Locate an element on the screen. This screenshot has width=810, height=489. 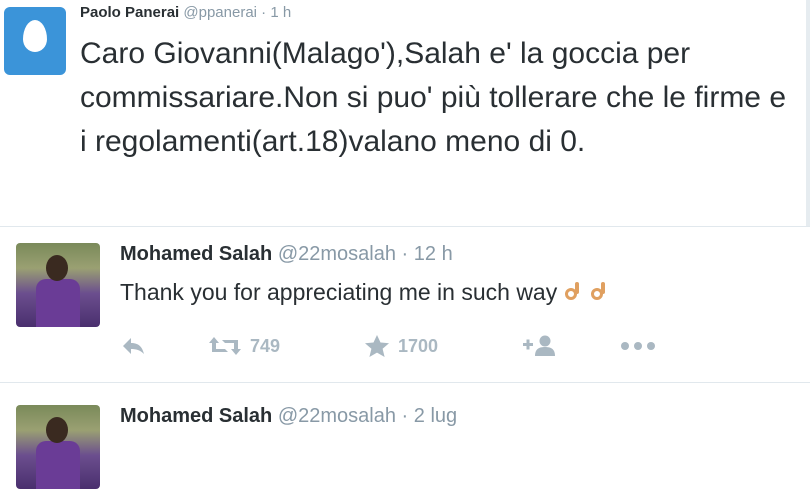
more-icon is located at coordinates (638, 346).